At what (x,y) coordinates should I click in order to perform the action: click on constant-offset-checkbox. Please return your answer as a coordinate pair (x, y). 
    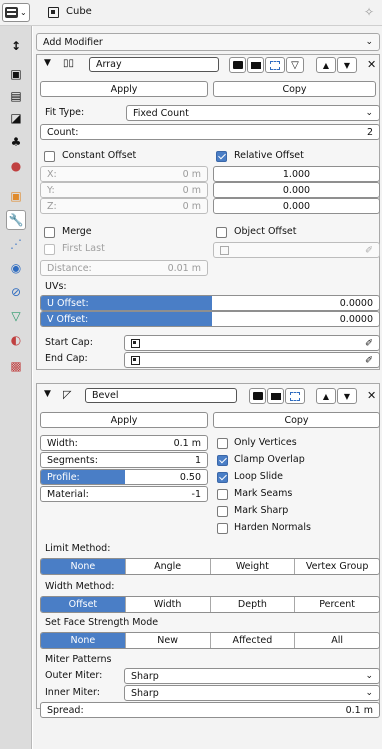
    Looking at the image, I should click on (49, 156).